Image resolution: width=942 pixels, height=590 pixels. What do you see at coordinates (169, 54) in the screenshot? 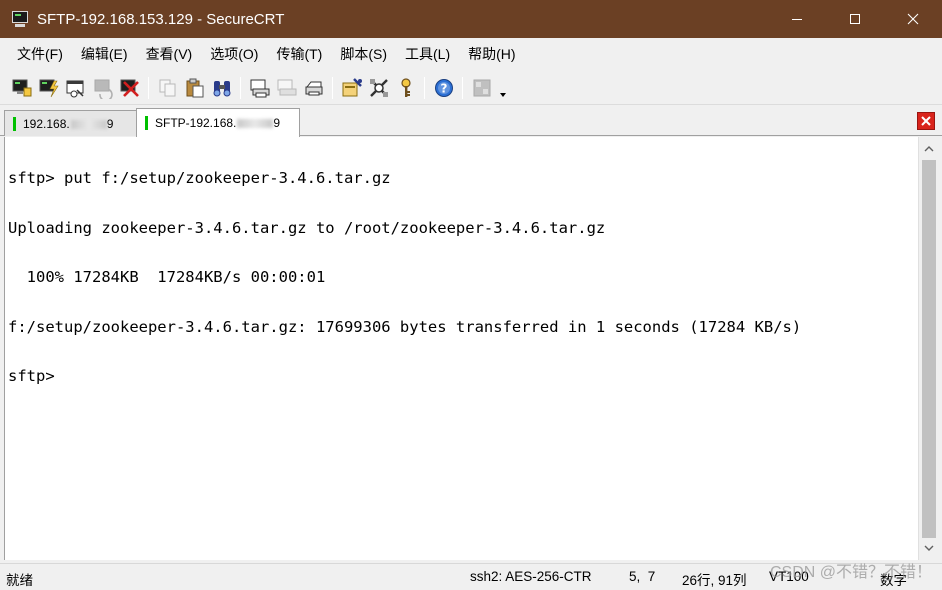
I see `menu-view: 查看(V)` at bounding box center [169, 54].